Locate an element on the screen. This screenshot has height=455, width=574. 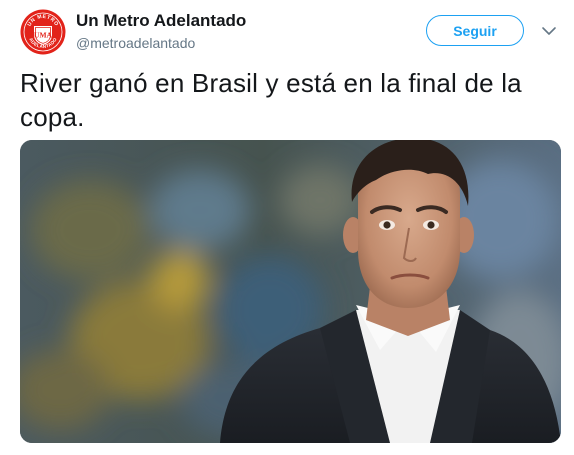
avatar-text-center: UMA is located at coordinates (43, 35).